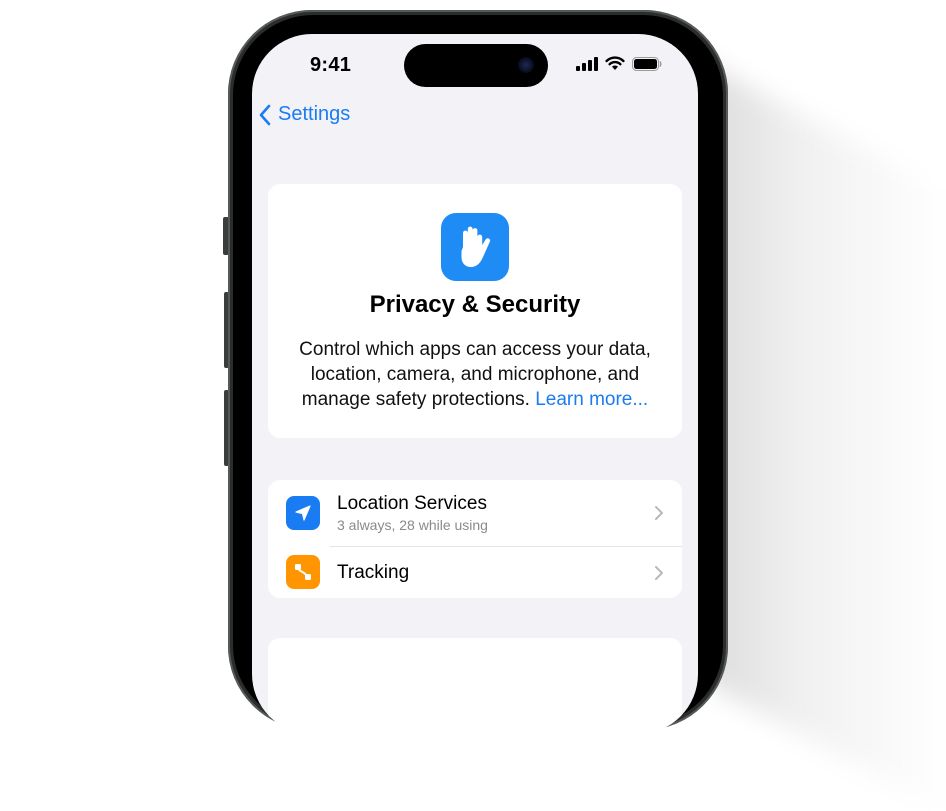 This screenshot has height=811, width=946. What do you see at coordinates (331, 65) in the screenshot?
I see `status-time: 9:41` at bounding box center [331, 65].